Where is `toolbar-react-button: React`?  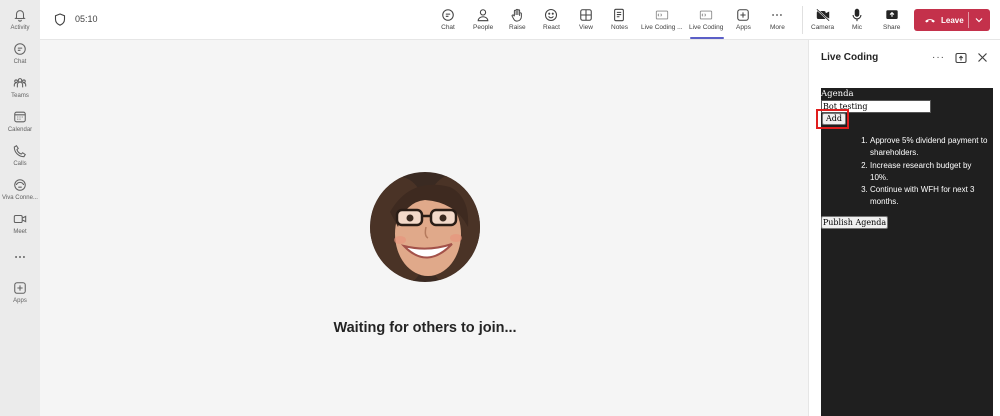 toolbar-react-button: React is located at coordinates (551, 20).